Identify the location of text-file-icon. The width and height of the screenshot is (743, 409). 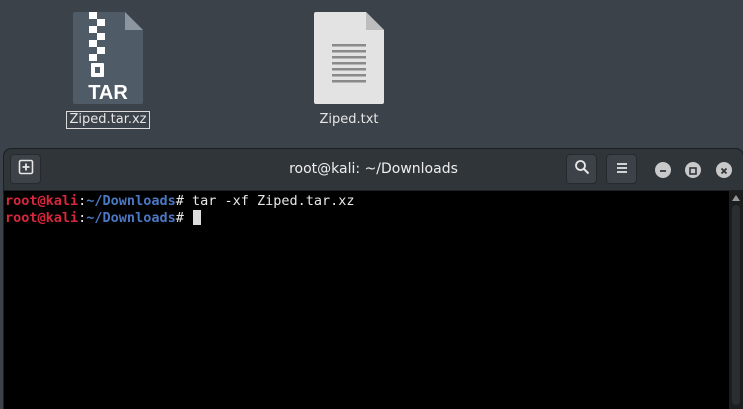
(349, 59).